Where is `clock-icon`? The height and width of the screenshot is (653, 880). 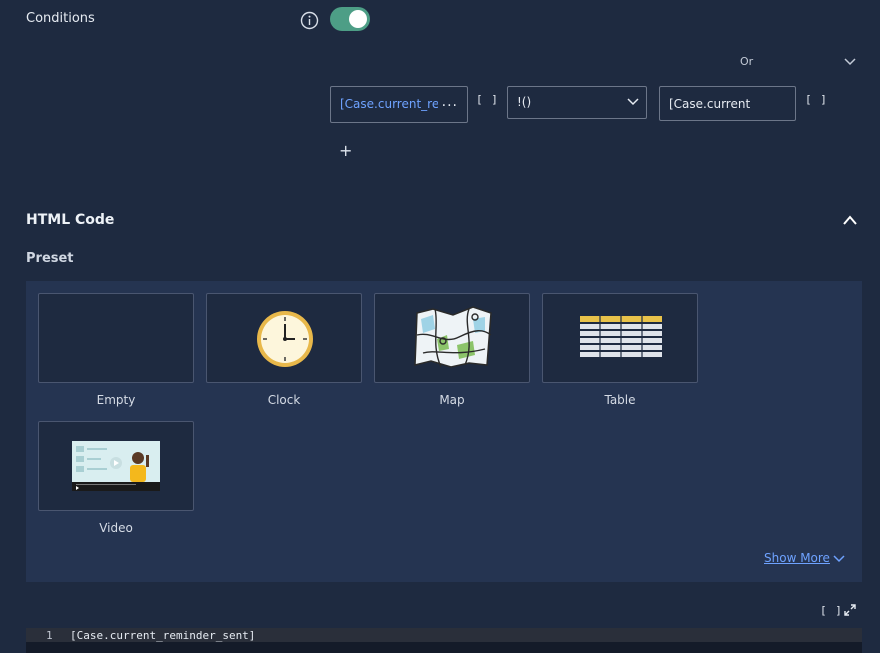 clock-icon is located at coordinates (285, 339).